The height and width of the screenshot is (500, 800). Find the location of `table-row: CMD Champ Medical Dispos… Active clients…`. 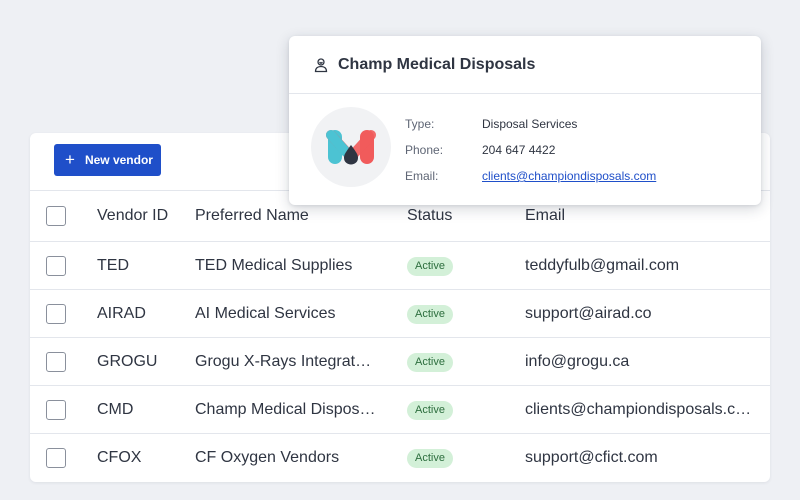

table-row: CMD Champ Medical Dispos… Active clients… is located at coordinates (400, 410).